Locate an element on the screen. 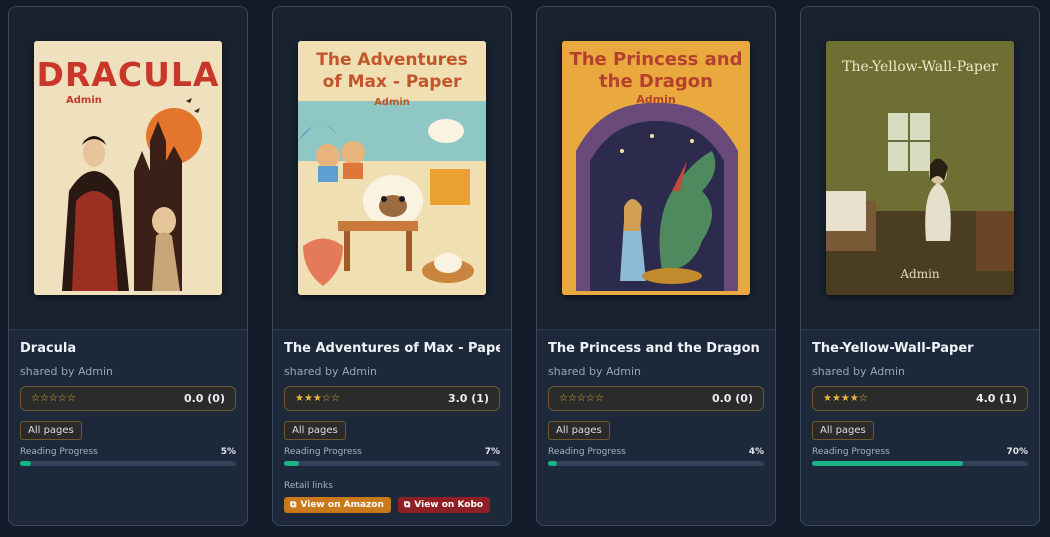 The width and height of the screenshot is (1050, 537). book-title: The Princess and the Dragon is located at coordinates (656, 348).